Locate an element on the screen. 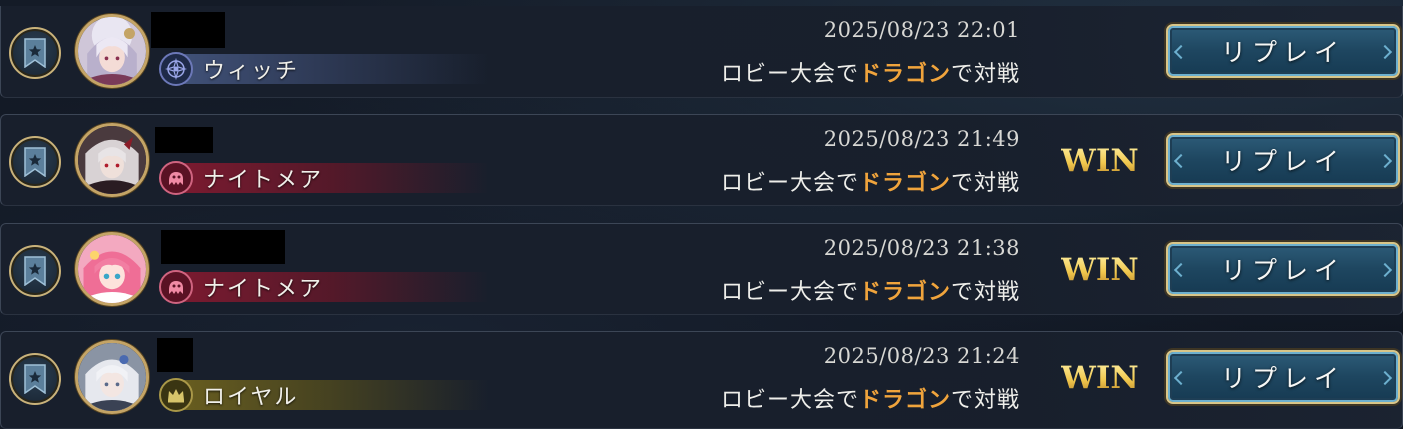  battle-datetime: 2025/08/23 21:24 is located at coordinates (921, 356).